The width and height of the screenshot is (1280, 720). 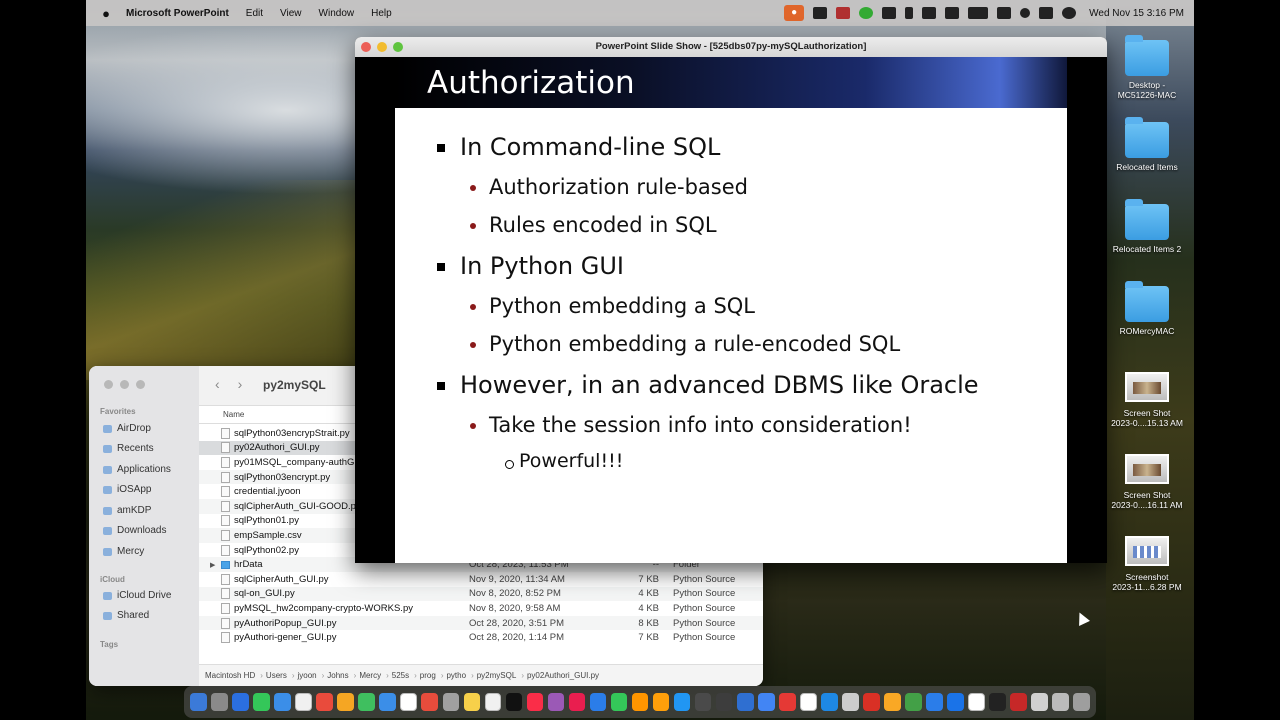 I want to click on desktop-icon: Screen Shot 2023-0....15.13 AM, so click(x=1147, y=400).